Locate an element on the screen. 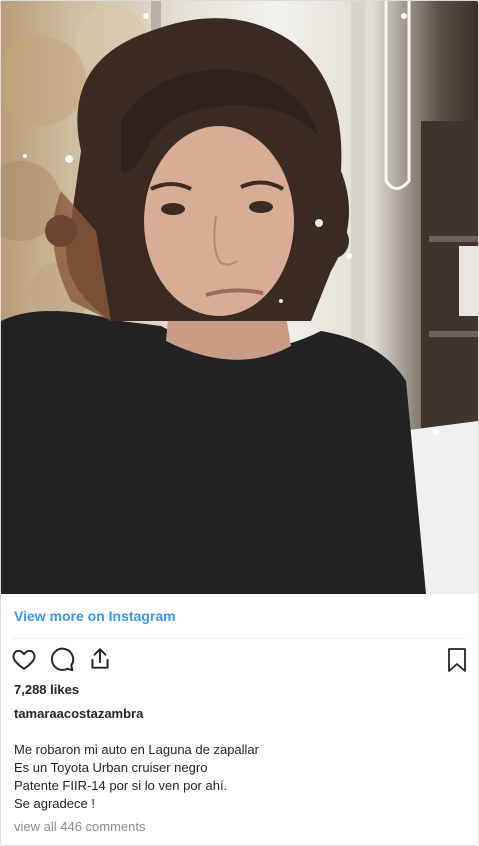  likes-count: 7,288 likes is located at coordinates (46, 689).